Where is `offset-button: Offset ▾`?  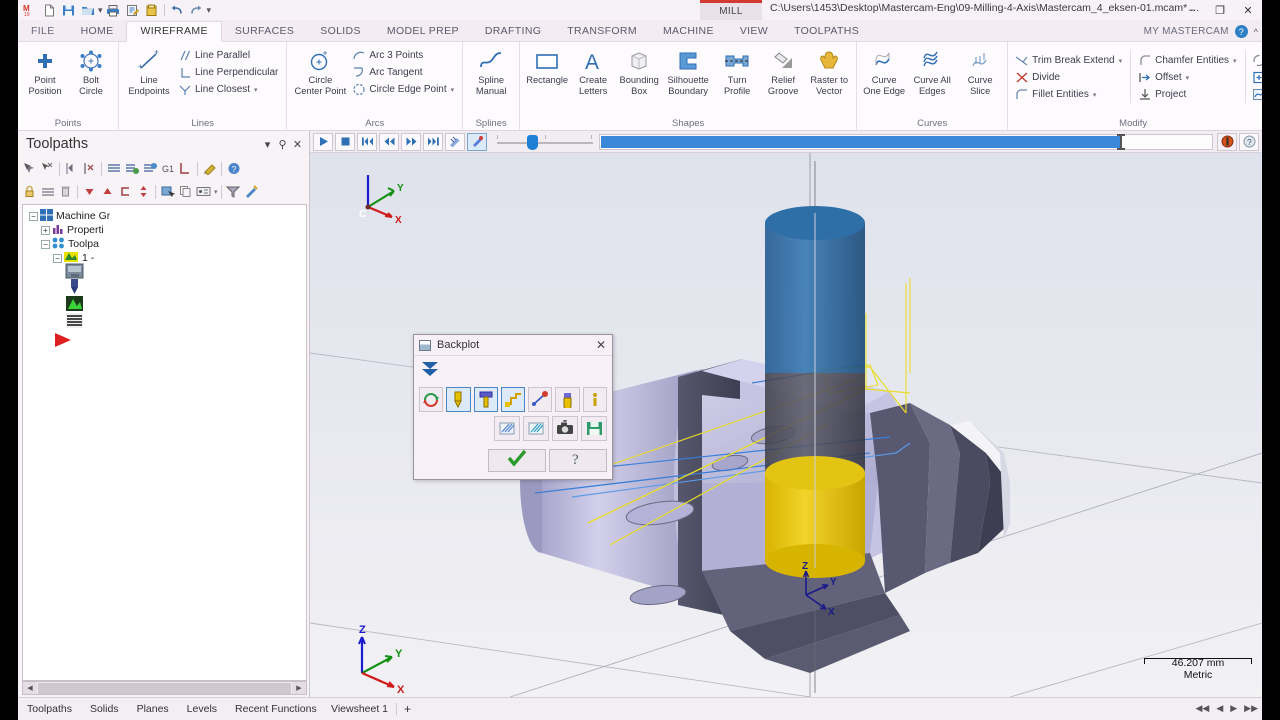
offset-button: Offset ▾ is located at coordinates (1187, 77).